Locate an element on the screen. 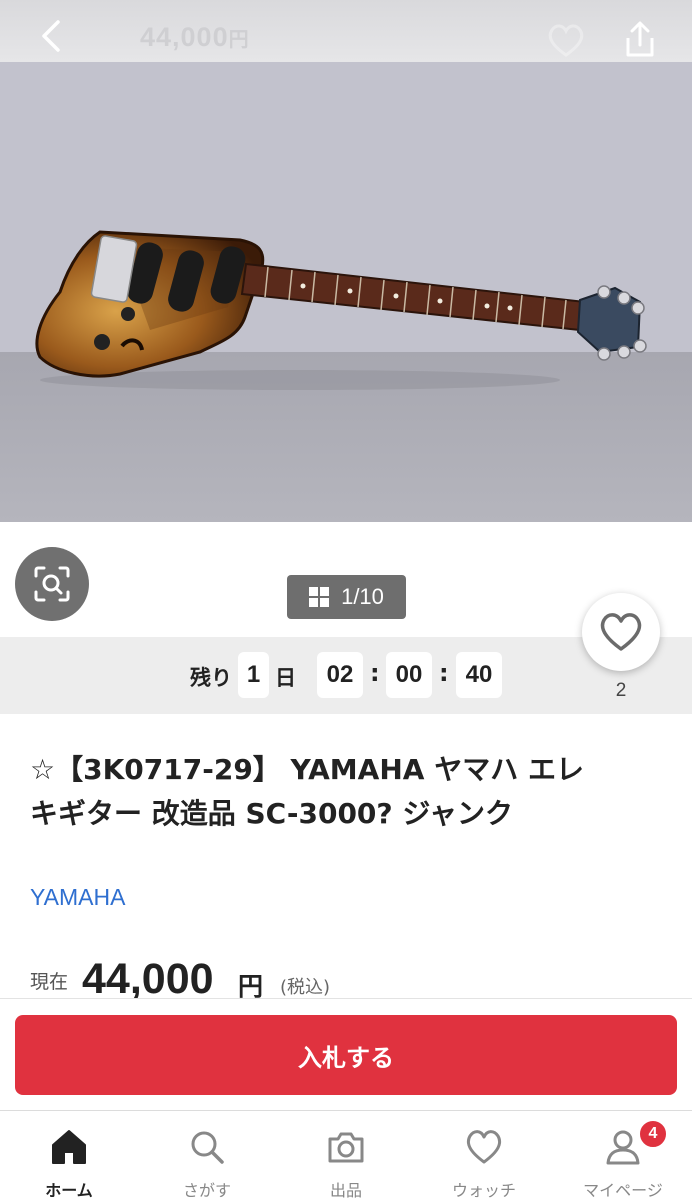 This screenshot has height=1200, width=692. header-price: 44,000円 is located at coordinates (195, 37).